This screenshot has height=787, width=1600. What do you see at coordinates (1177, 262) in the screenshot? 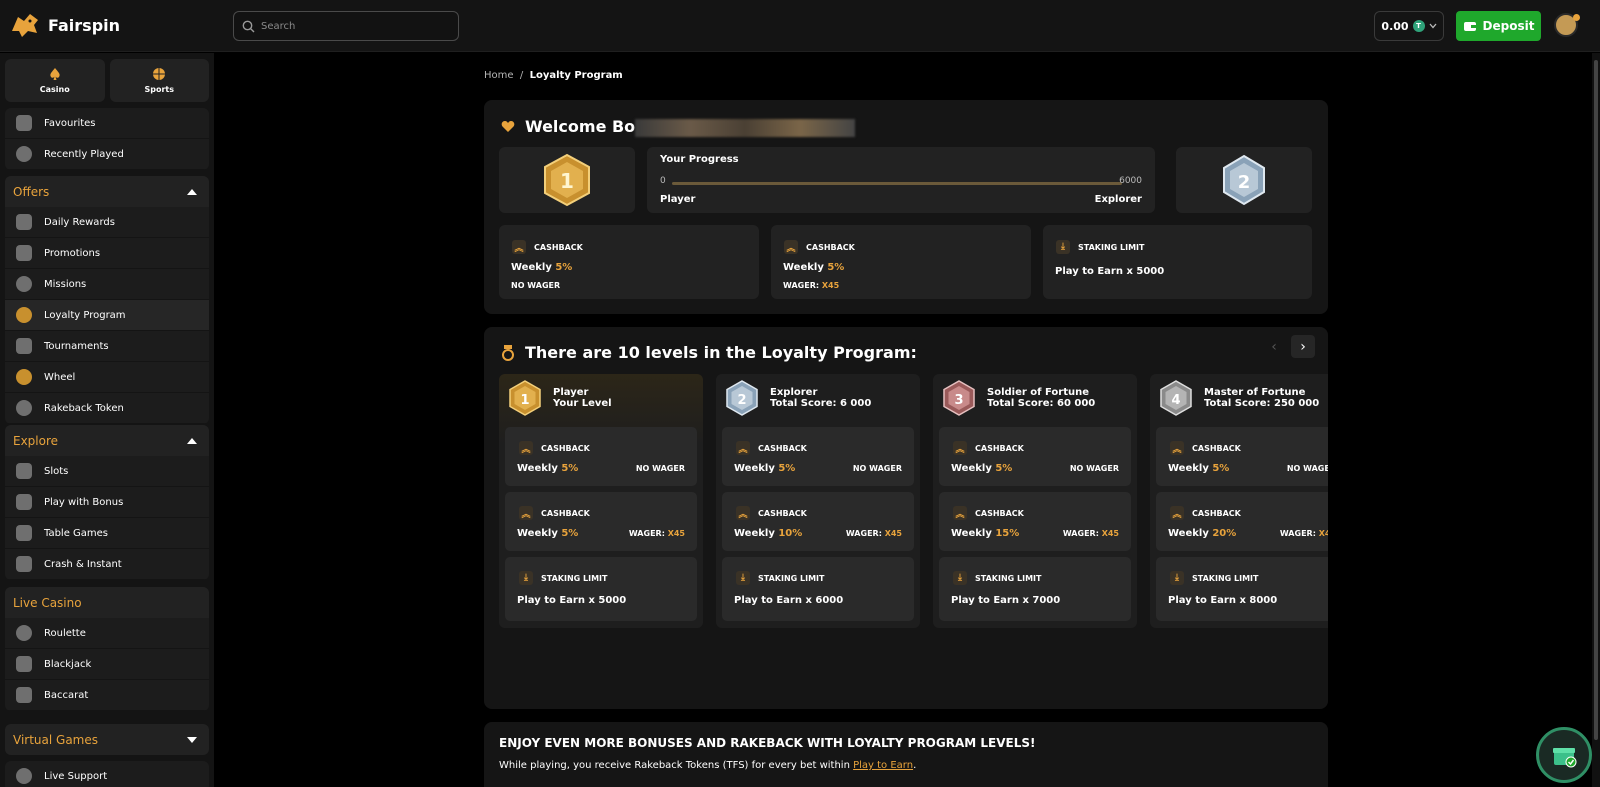
I see `reward-card-staking-limit: ⤓ STAKING LIMIT Play to Earn x 5000` at bounding box center [1177, 262].